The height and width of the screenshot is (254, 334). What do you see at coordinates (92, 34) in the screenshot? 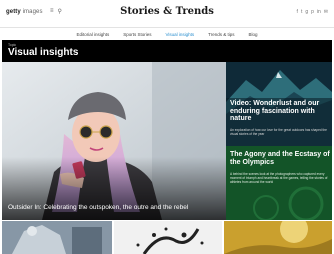
I see `nav-item-editorial-insights: Editorial insights` at bounding box center [92, 34].